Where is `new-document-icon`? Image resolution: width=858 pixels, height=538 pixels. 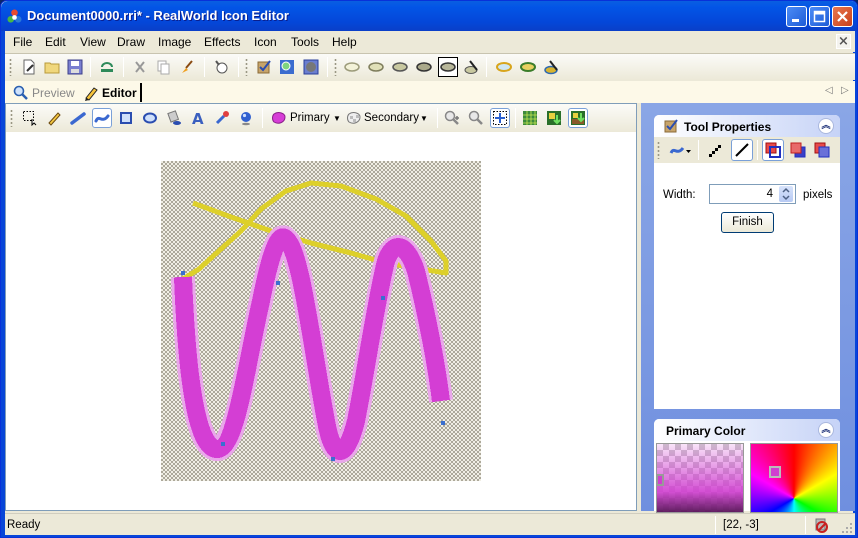
new-document-icon is located at coordinates (29, 67).